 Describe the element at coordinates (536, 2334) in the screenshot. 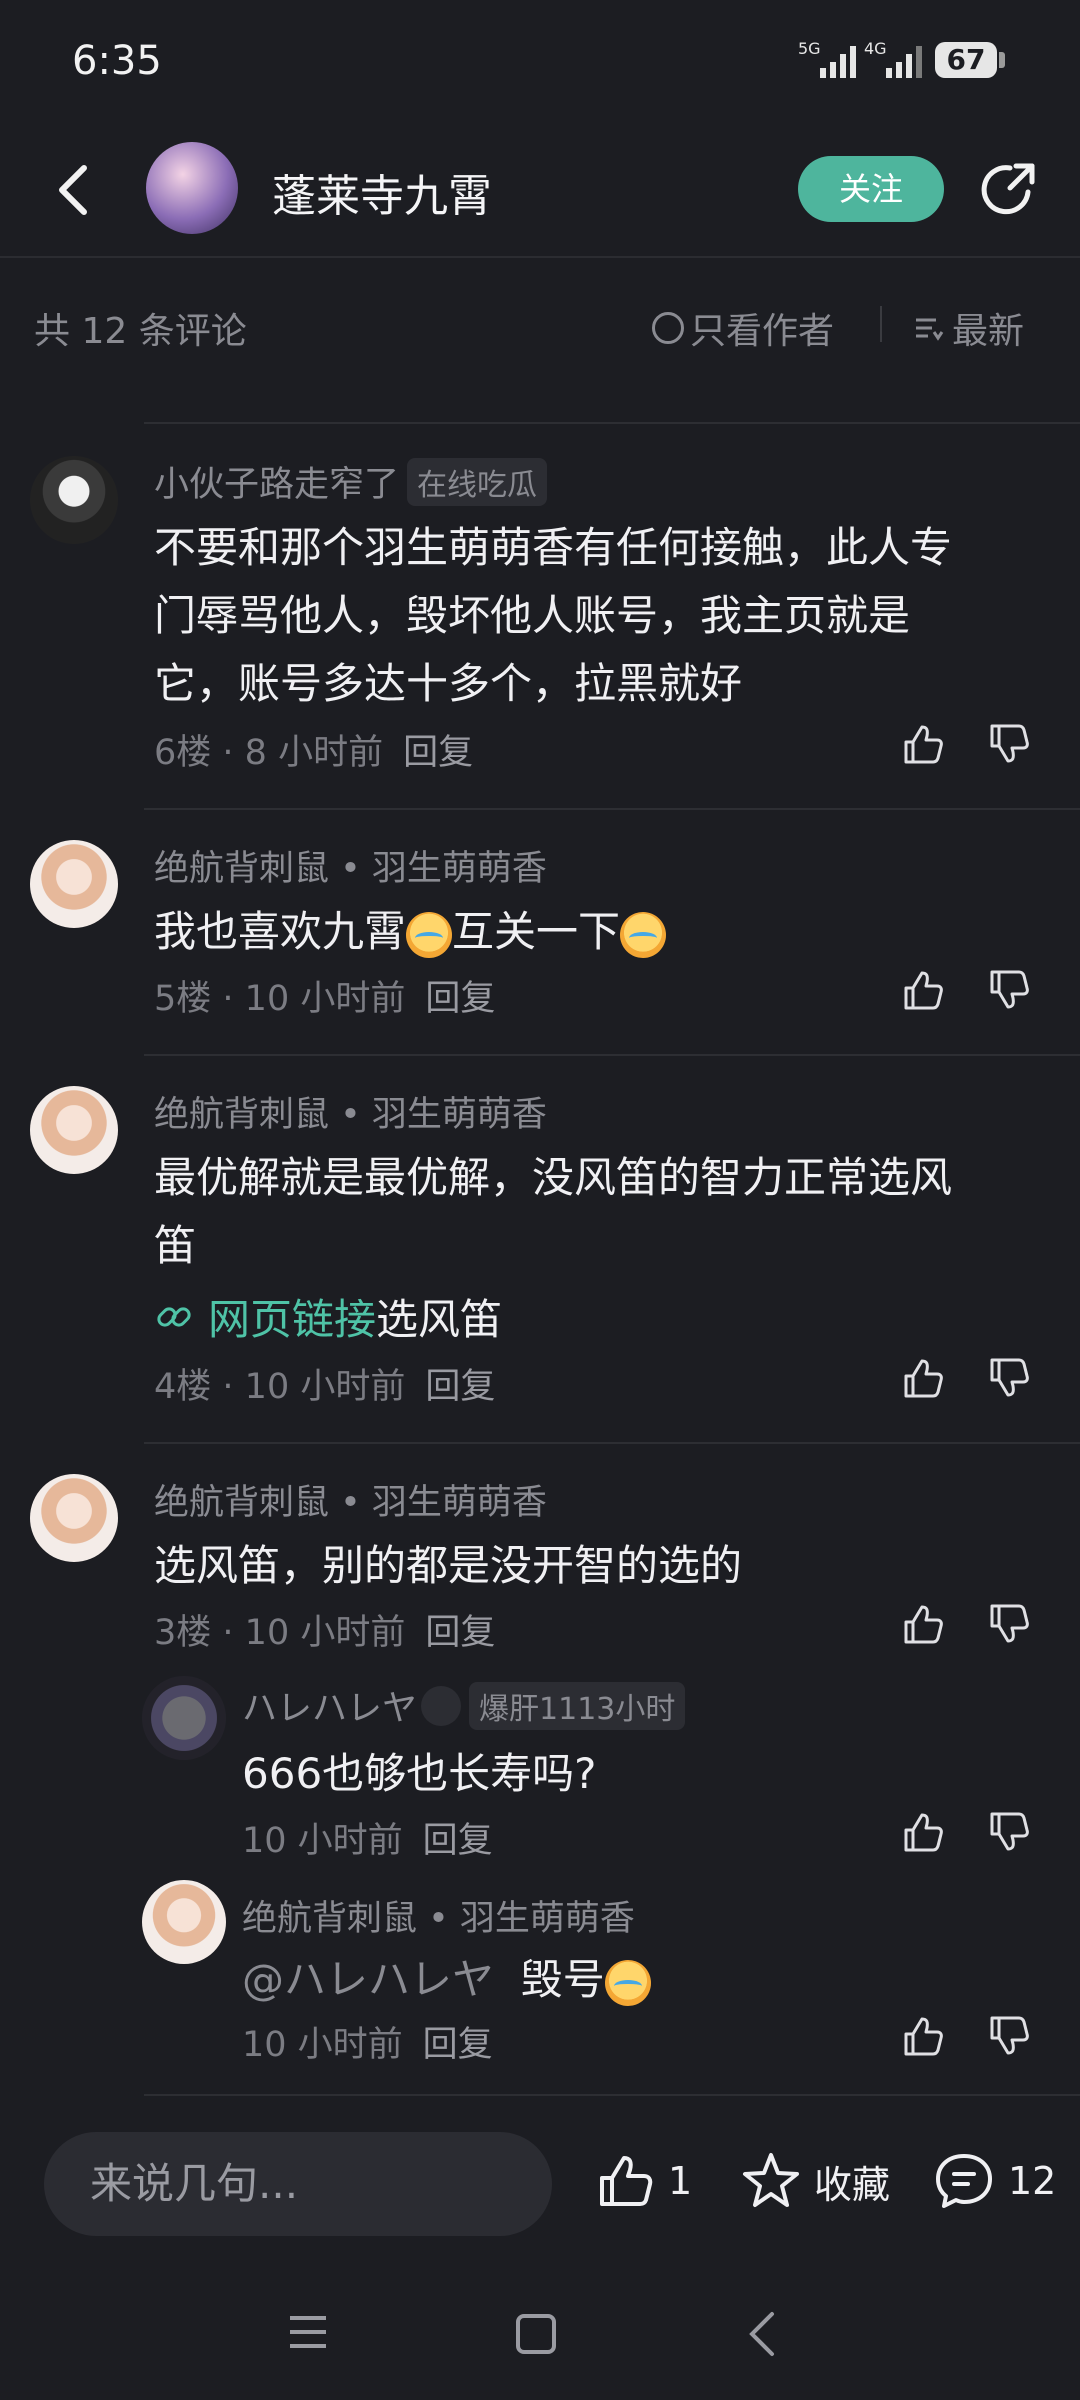

I see `home-square-icon` at that location.